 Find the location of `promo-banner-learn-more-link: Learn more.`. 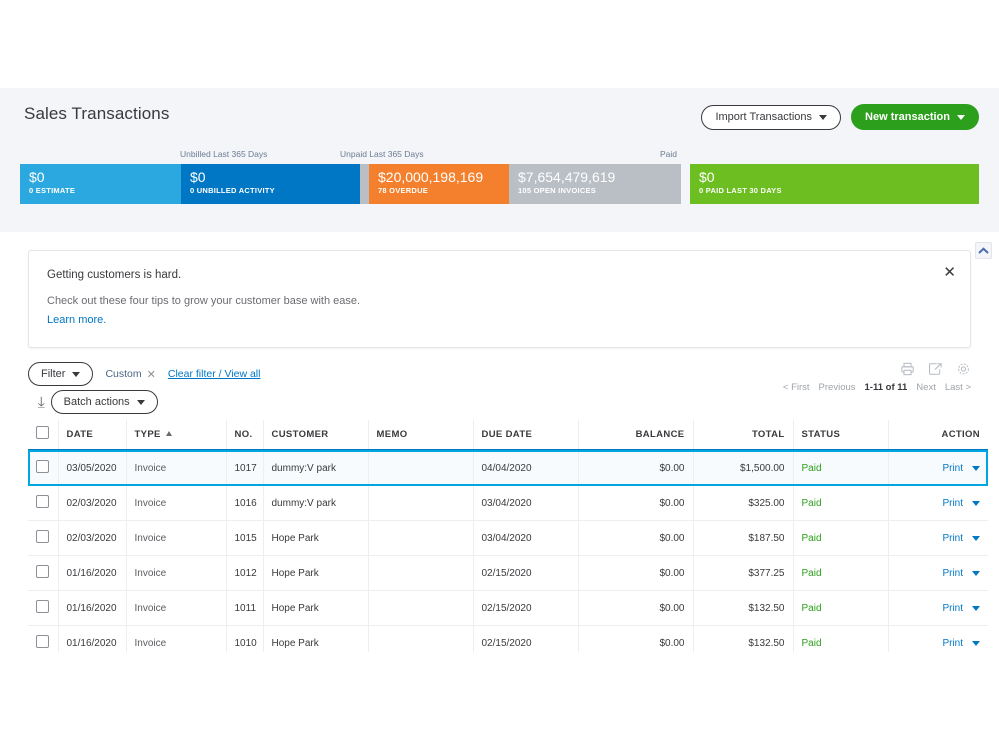

promo-banner-learn-more-link: Learn more. is located at coordinates (76, 320).